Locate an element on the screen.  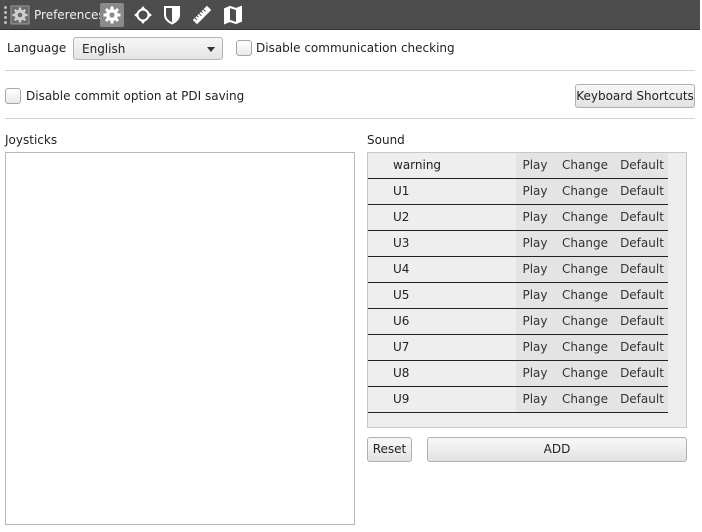
shield-button is located at coordinates (172, 15).